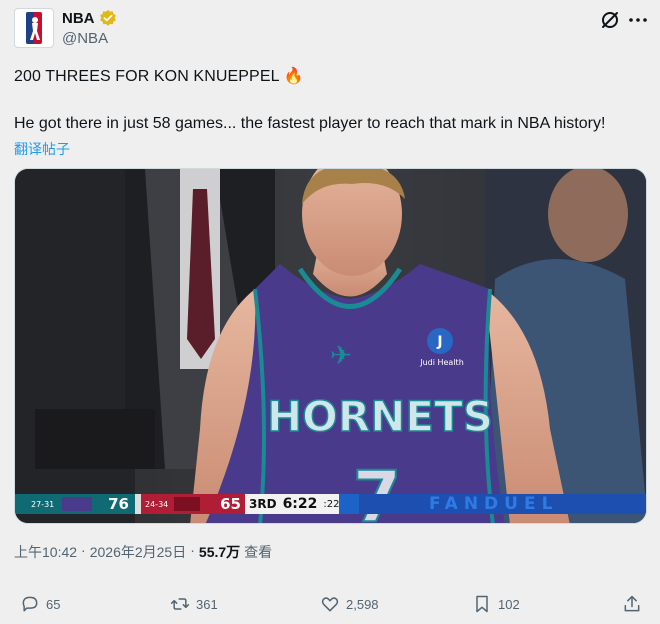 This screenshot has height=624, width=660. What do you see at coordinates (118, 504) in the screenshot?
I see `home-score: 76` at bounding box center [118, 504].